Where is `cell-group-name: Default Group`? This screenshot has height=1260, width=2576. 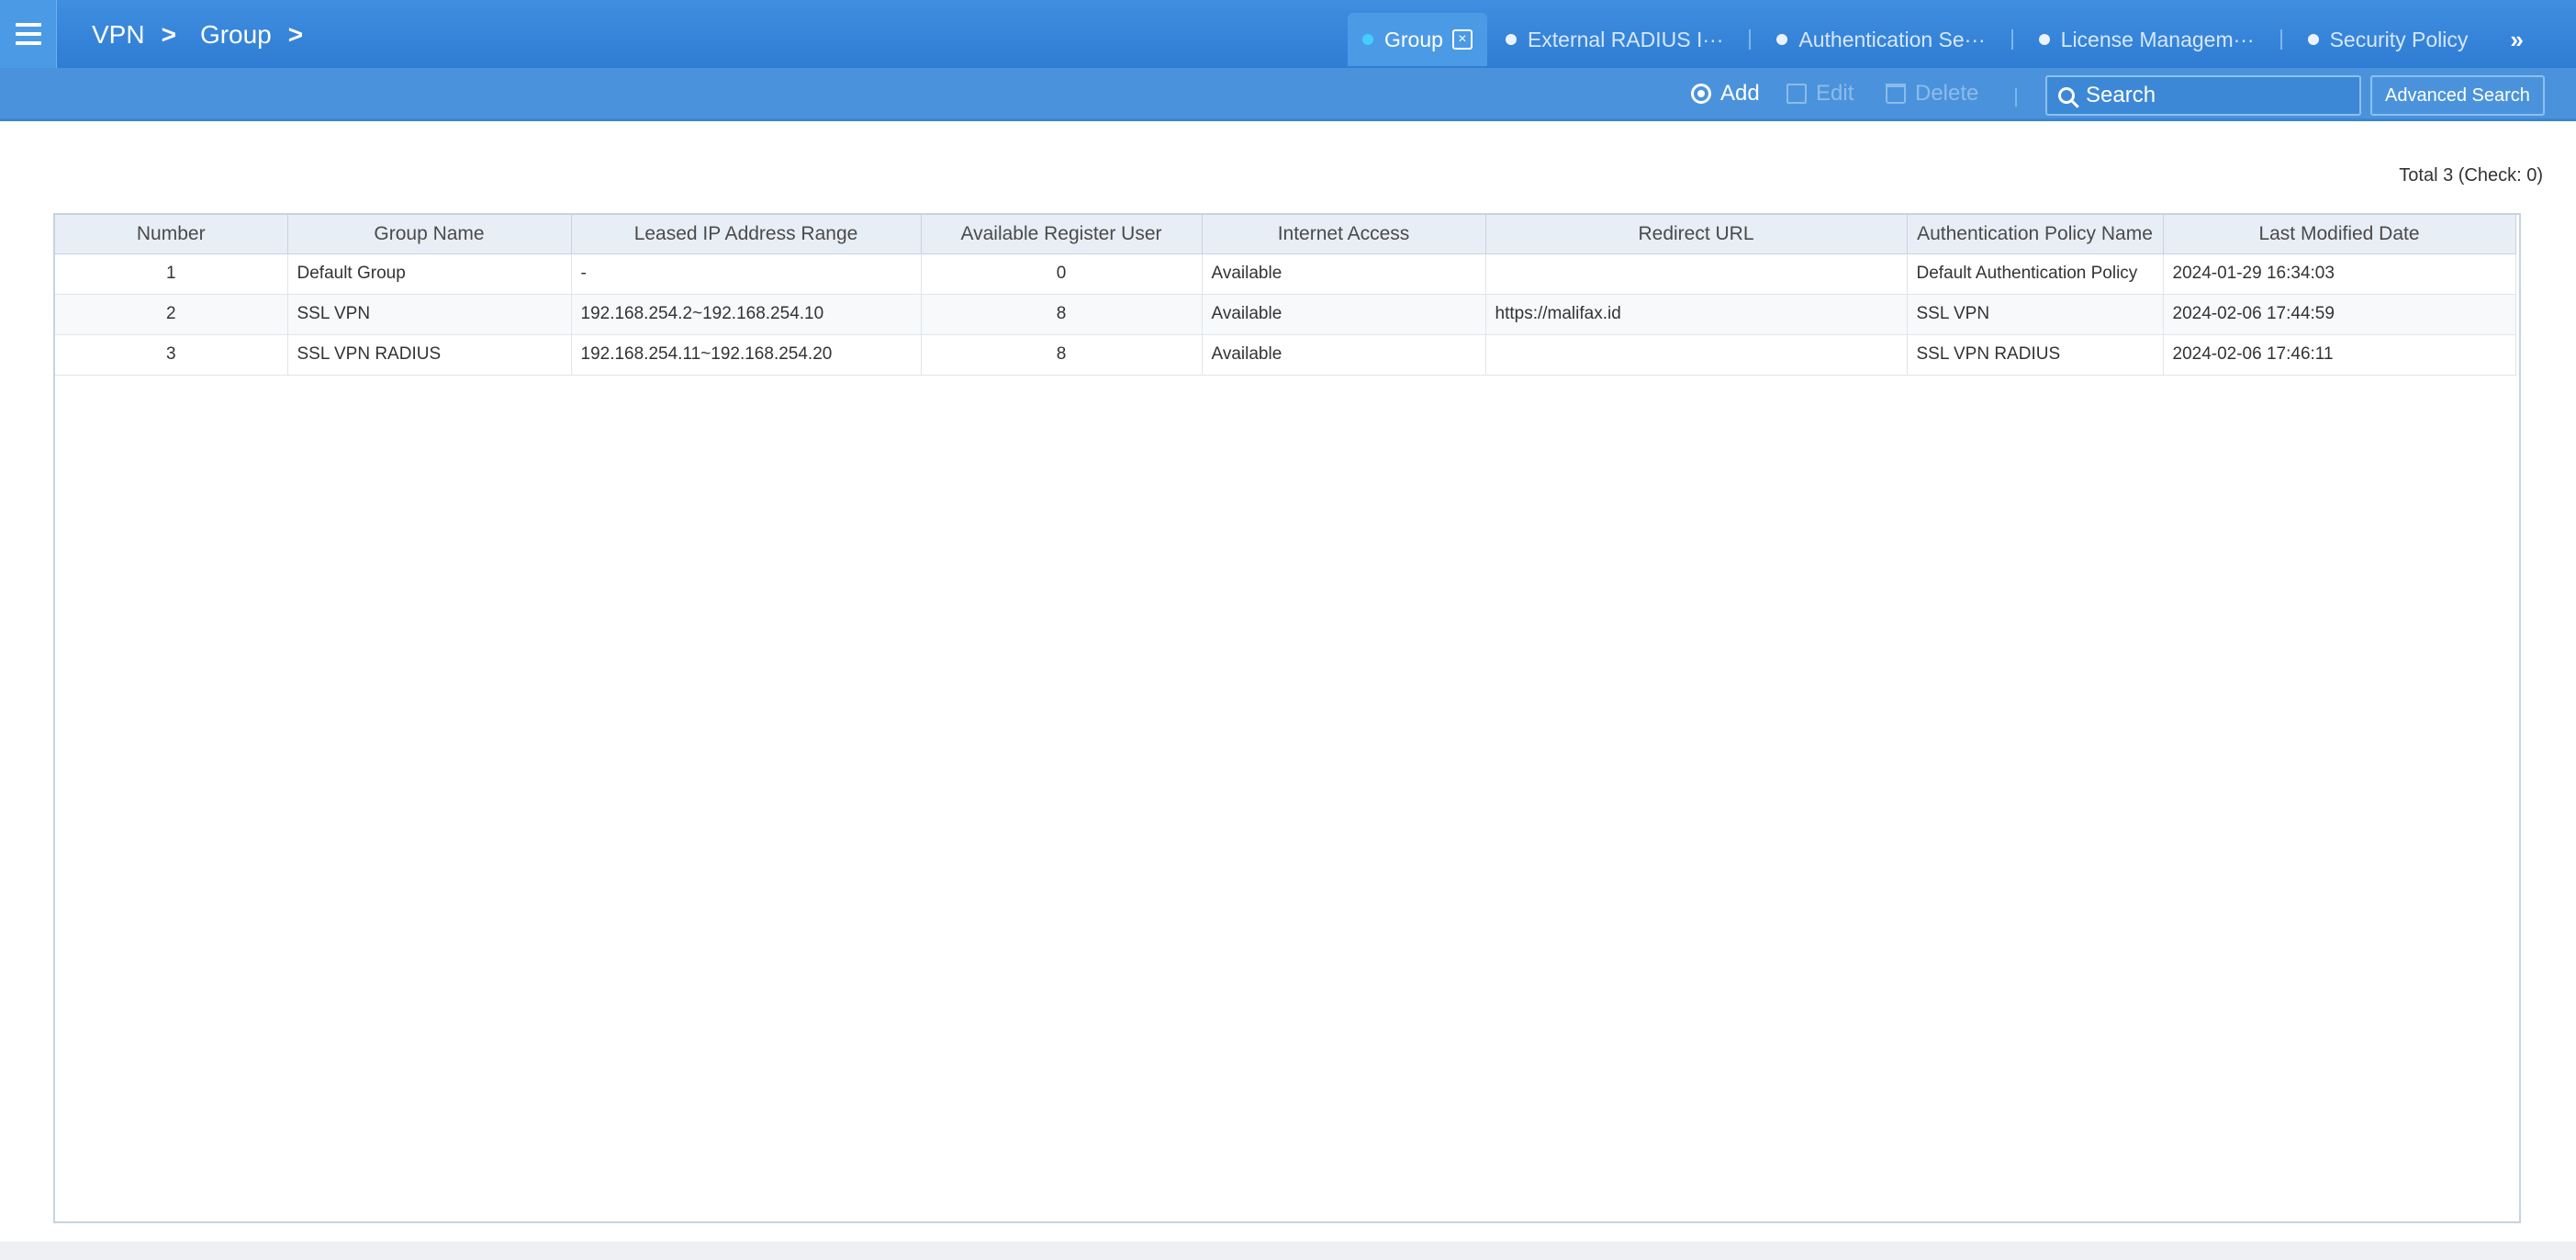 cell-group-name: Default Group is located at coordinates (429, 274).